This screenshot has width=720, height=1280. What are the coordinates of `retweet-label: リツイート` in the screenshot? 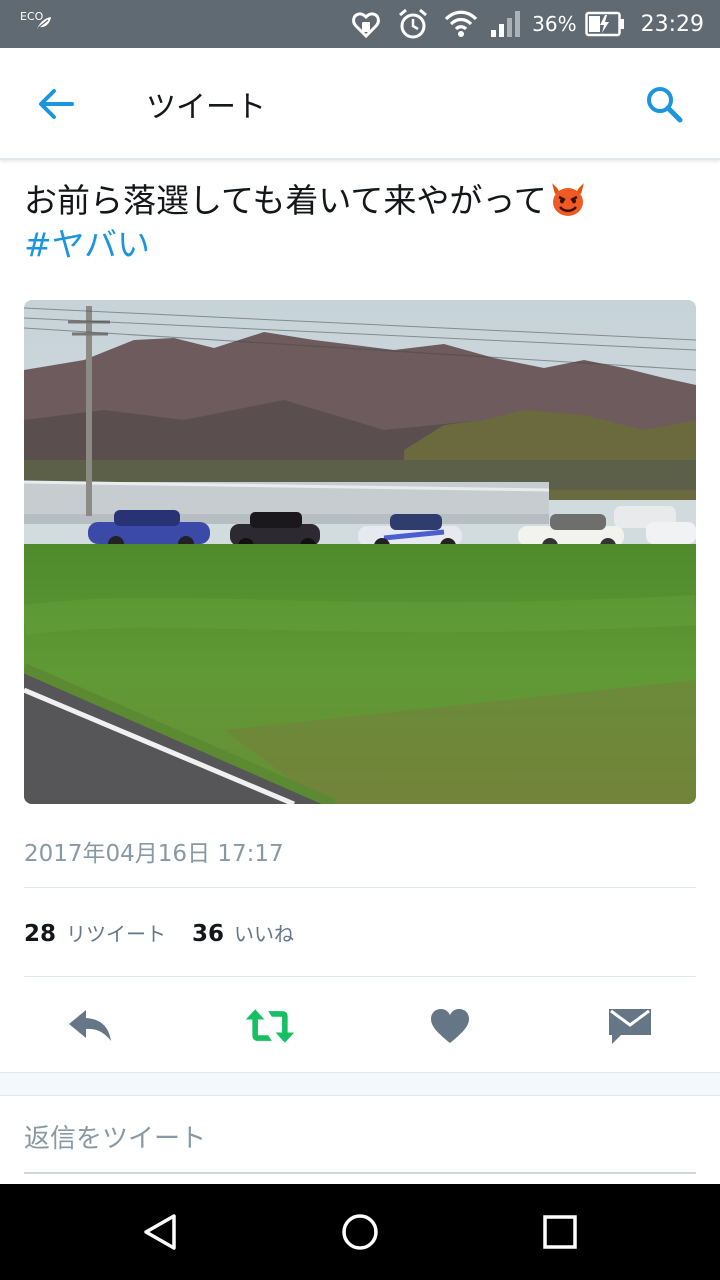 It's located at (116, 932).